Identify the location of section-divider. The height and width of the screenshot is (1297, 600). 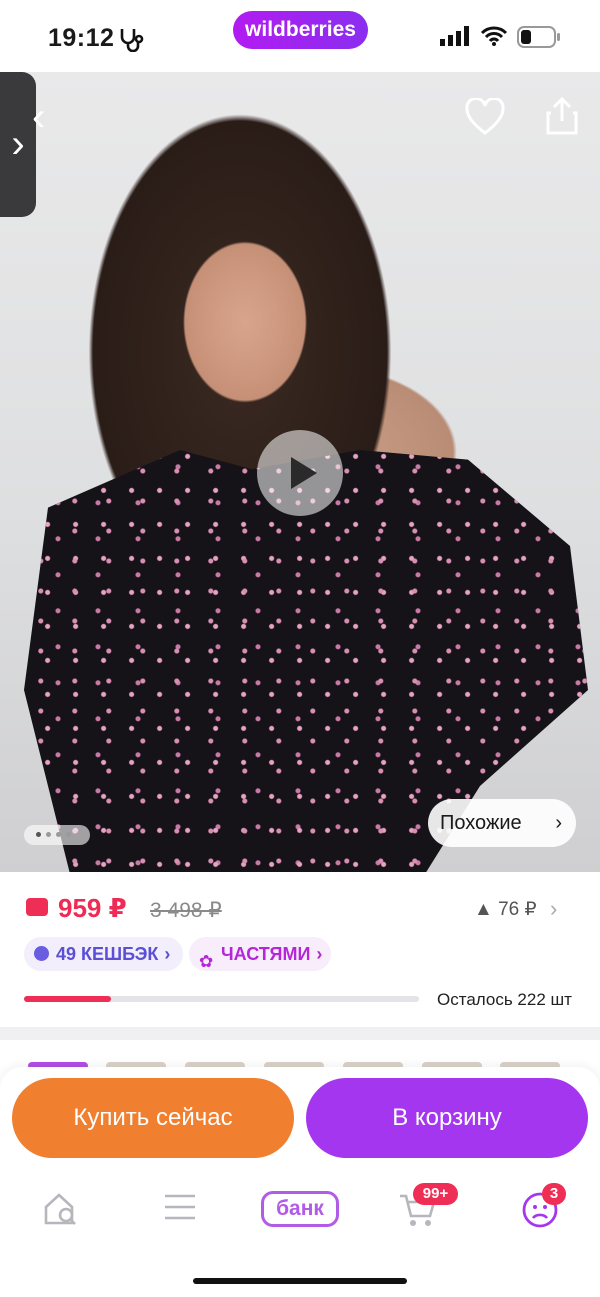
(300, 1033).